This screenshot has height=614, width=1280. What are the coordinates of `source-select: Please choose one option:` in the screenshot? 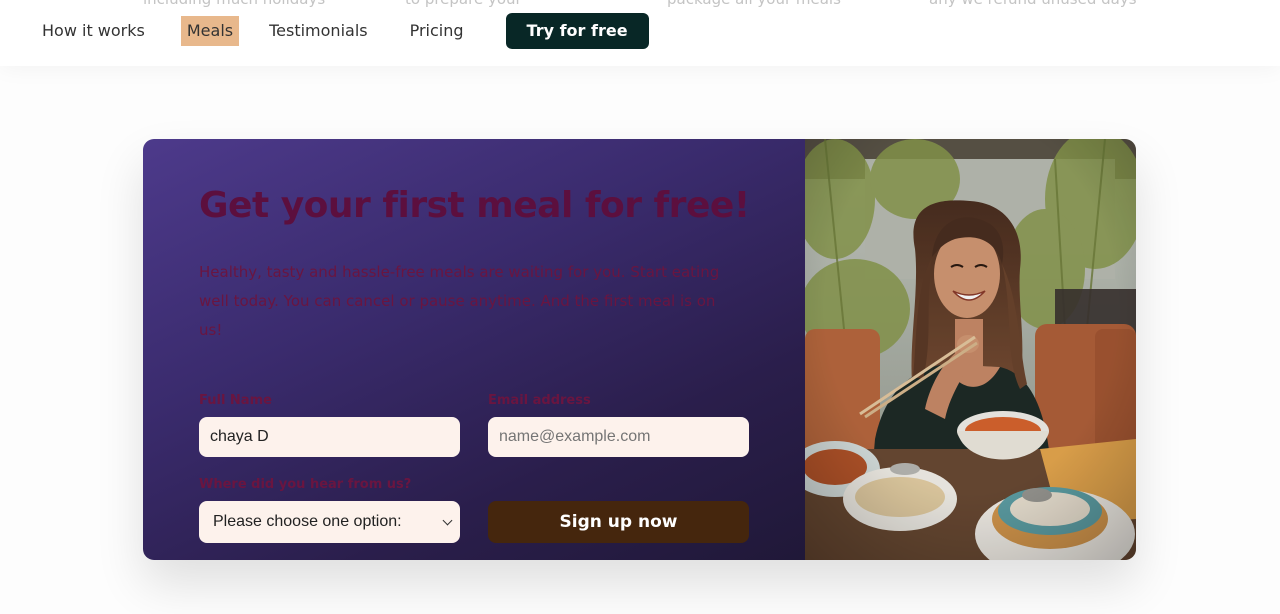 It's located at (329, 522).